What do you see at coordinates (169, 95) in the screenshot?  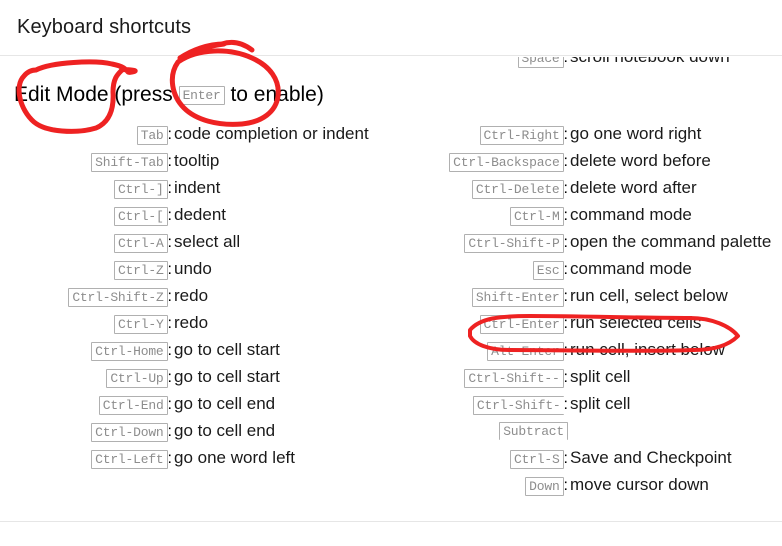 I see `section-heading-edit-mode: Edit Mode (press Enter to enable)` at bounding box center [169, 95].